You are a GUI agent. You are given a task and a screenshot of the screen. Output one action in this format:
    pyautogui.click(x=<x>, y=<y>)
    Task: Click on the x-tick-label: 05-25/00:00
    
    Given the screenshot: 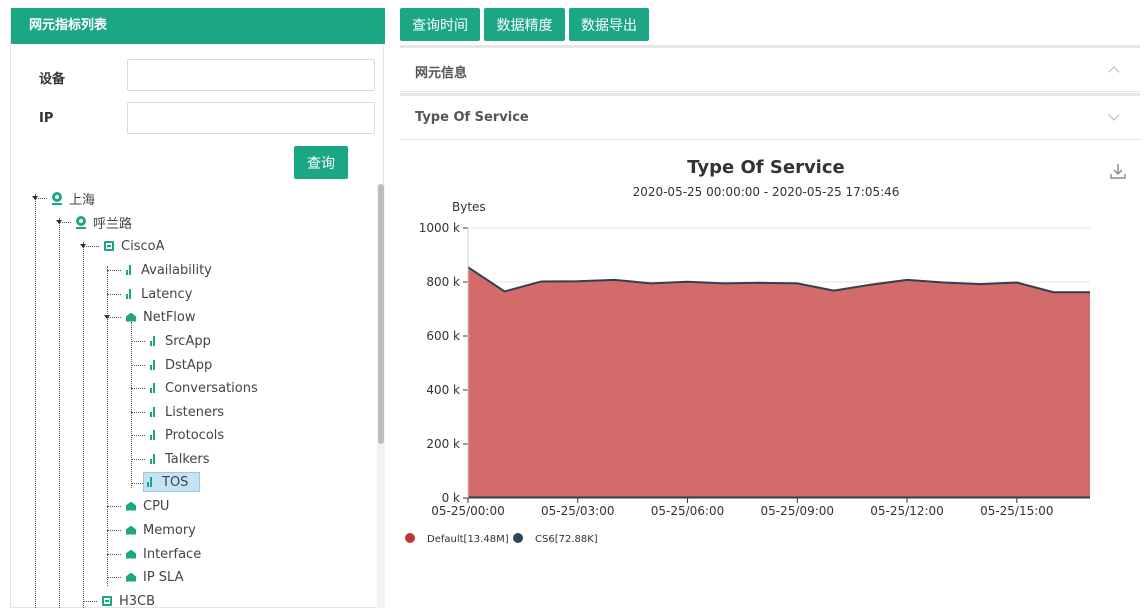 What is the action you would take?
    pyautogui.click(x=468, y=511)
    